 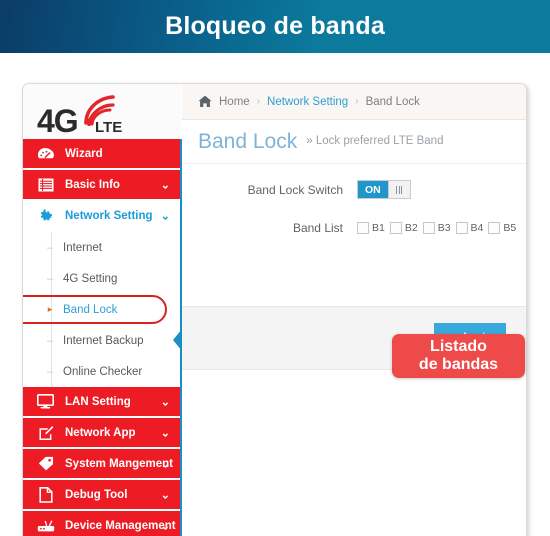 I want to click on sidebar-item-label: Debug Tool, so click(x=96, y=494).